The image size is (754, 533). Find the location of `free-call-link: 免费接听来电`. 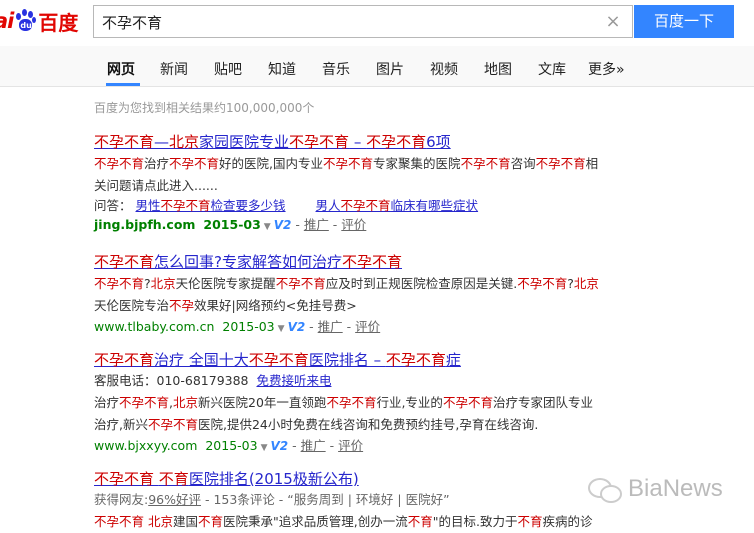

free-call-link: 免费接听来电 is located at coordinates (293, 380).